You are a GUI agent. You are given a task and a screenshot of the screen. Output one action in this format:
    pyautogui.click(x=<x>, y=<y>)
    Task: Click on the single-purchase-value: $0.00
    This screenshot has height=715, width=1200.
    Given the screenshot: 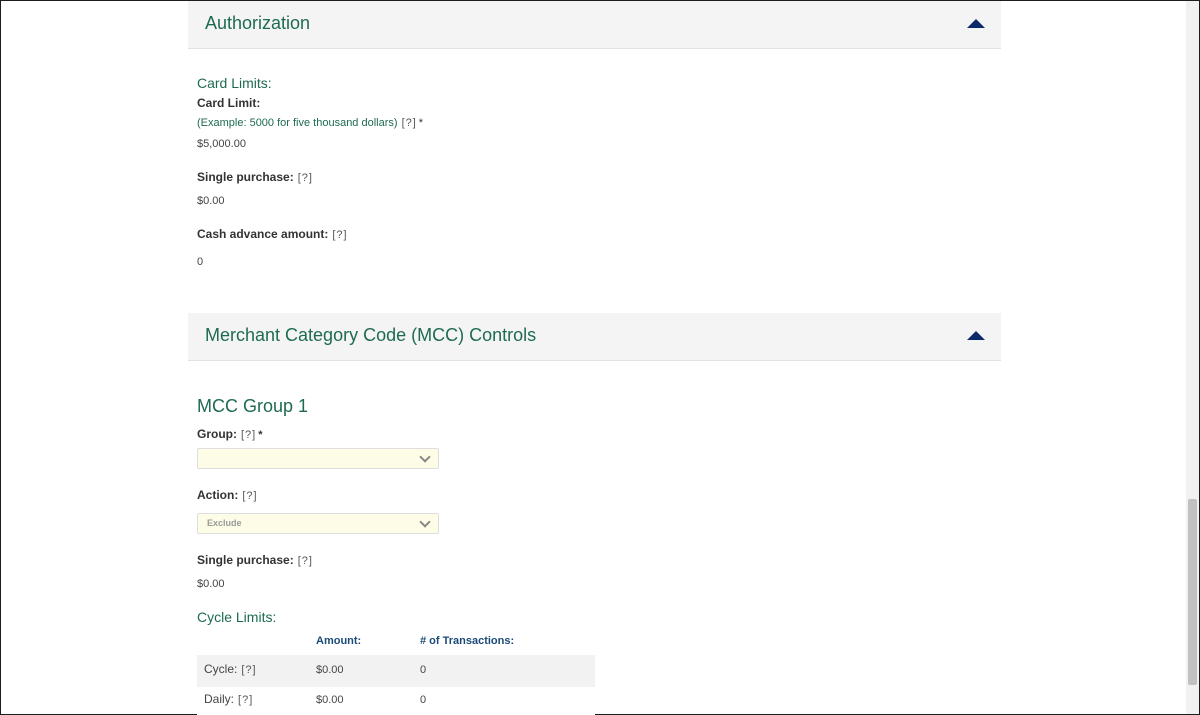 What is the action you would take?
    pyautogui.click(x=211, y=201)
    